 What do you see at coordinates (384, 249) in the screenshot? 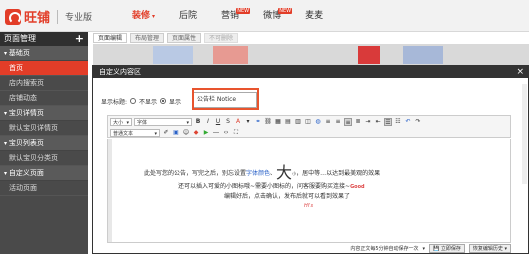
I see `autosave-note: 内容正文每5分钟自动保存一次` at bounding box center [384, 249].